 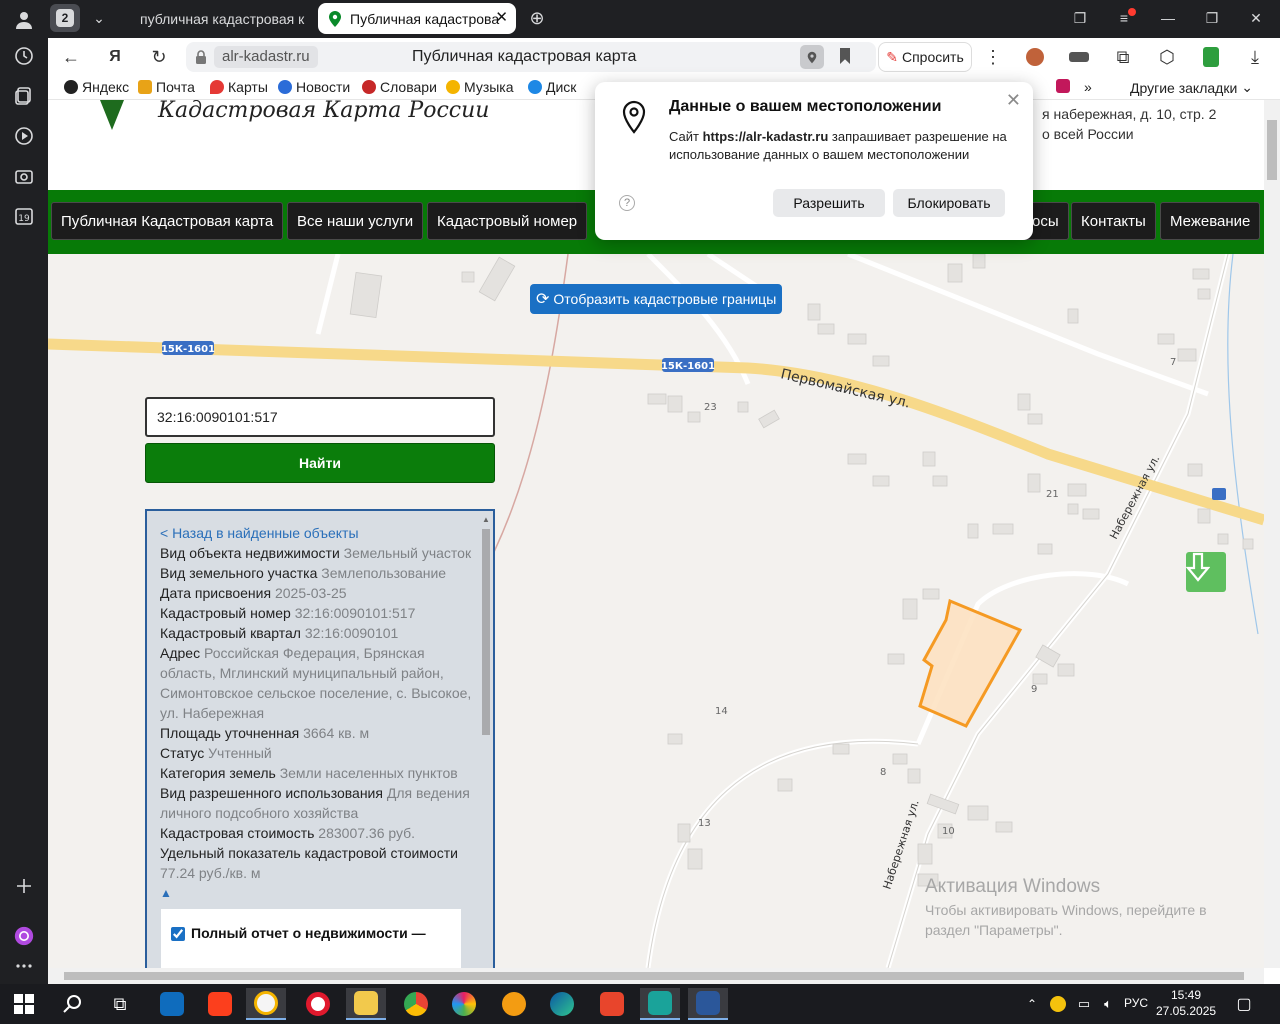 I want to click on search-button: Найти, so click(x=320, y=463).